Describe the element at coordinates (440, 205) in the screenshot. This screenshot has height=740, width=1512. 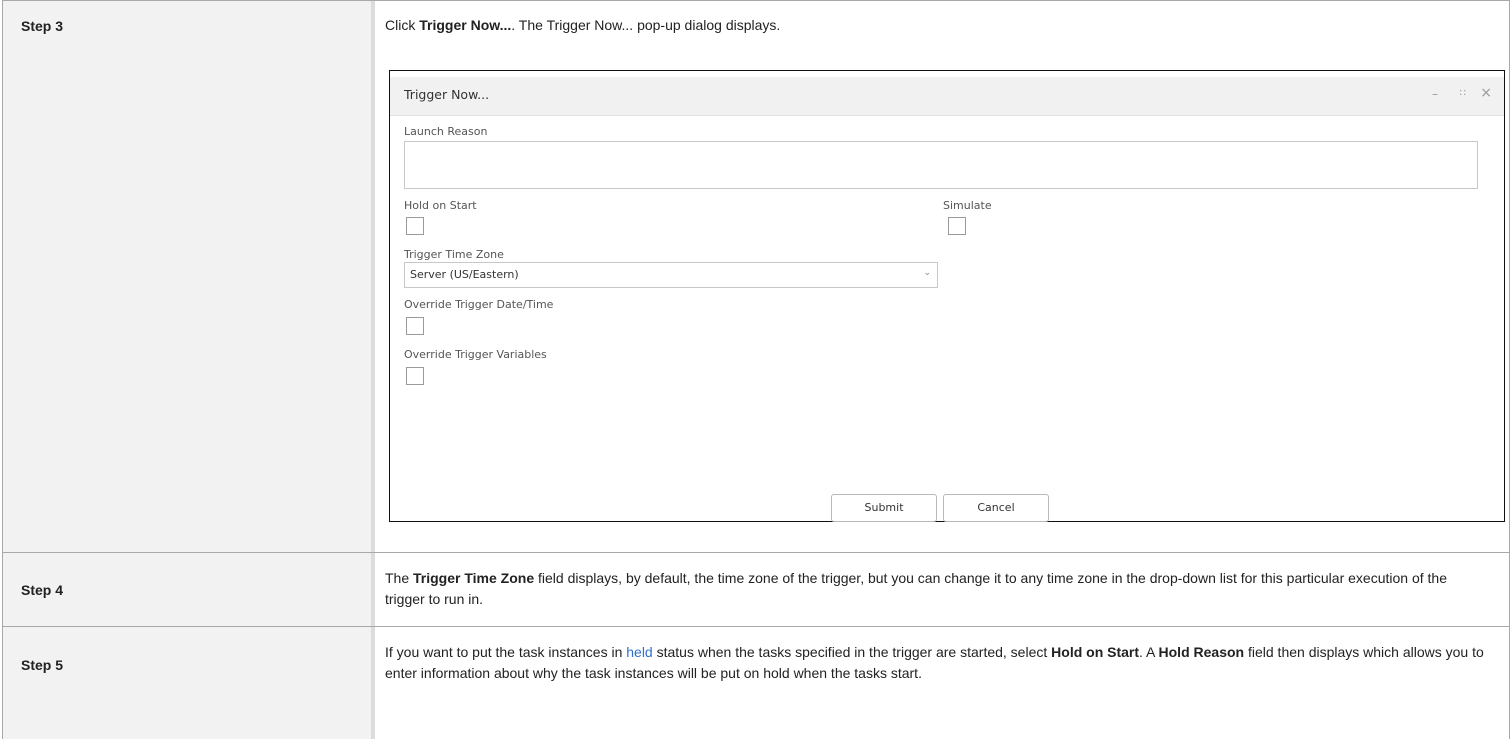
I see `hold-on-start-label: Hold on Start` at that location.